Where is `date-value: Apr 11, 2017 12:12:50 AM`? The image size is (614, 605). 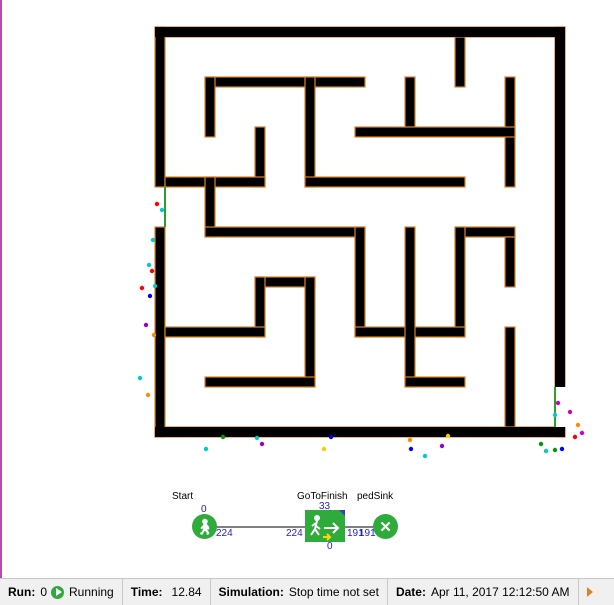 date-value: Apr 11, 2017 12:12:50 AM is located at coordinates (500, 592).